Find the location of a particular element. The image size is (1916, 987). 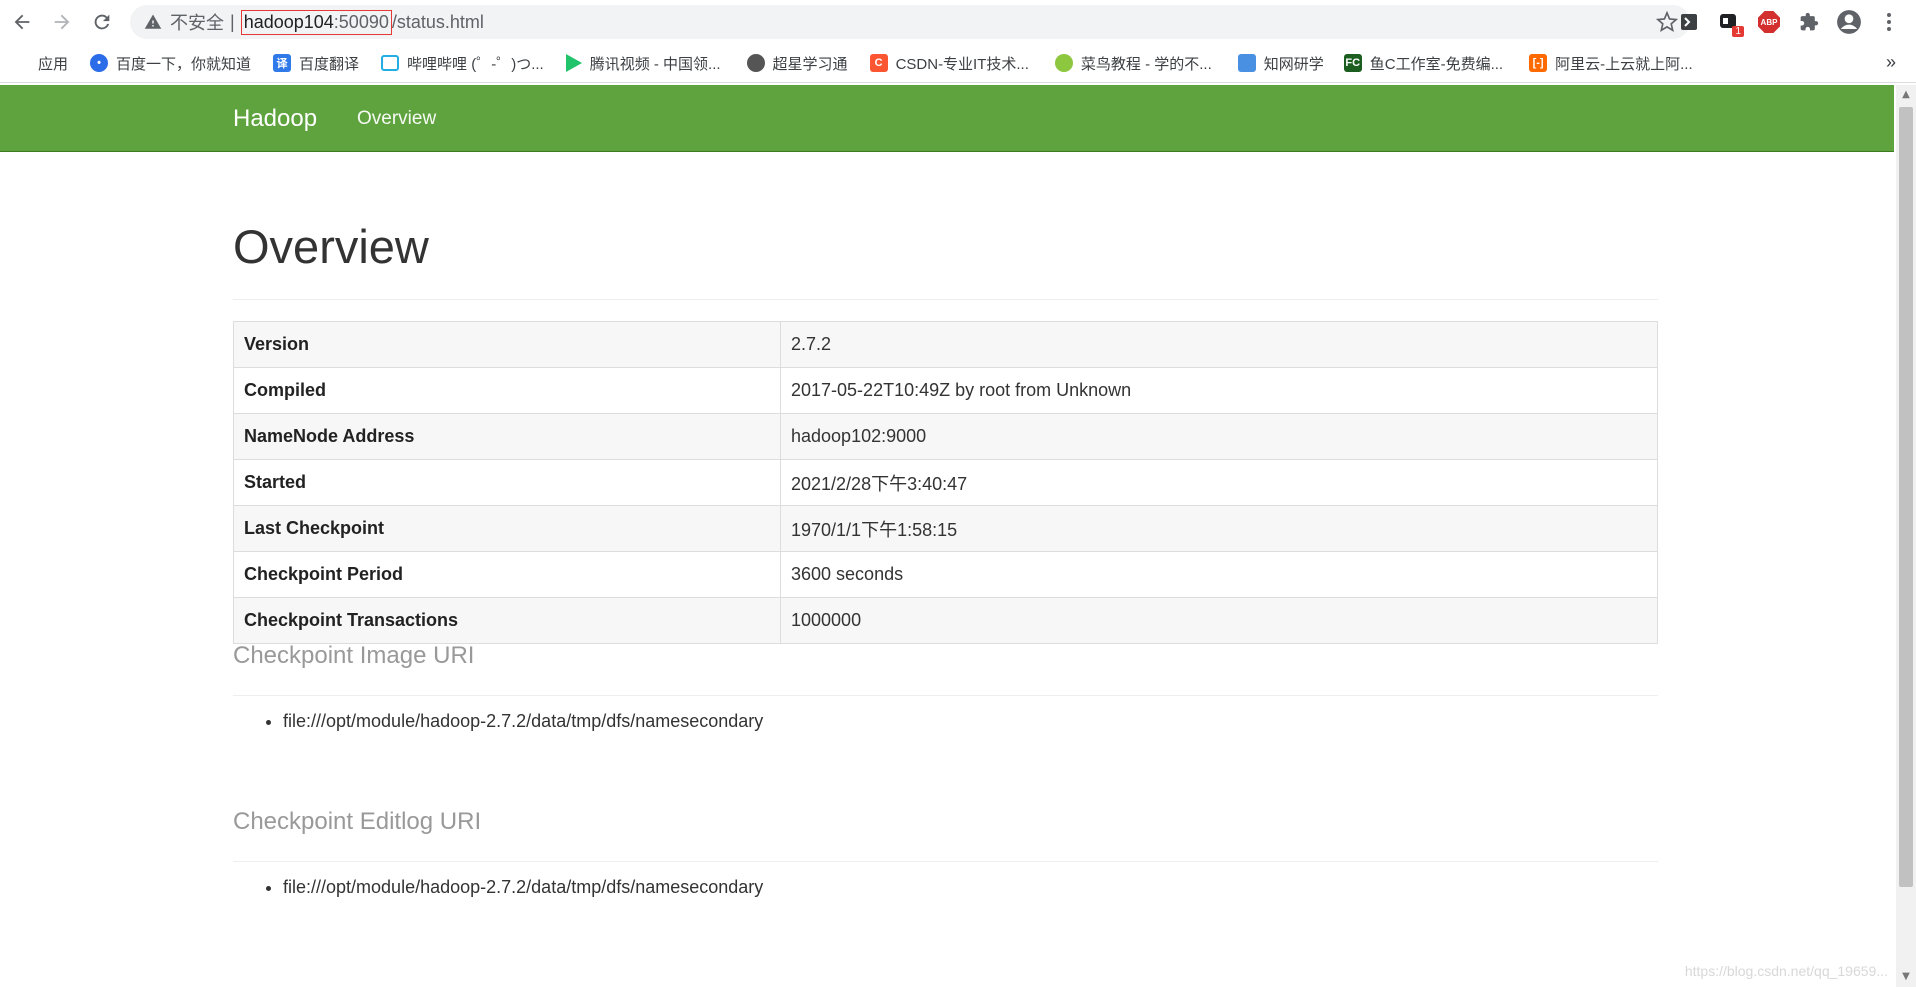

scroll-down-arrow-icon: ▼ is located at coordinates (1906, 977).